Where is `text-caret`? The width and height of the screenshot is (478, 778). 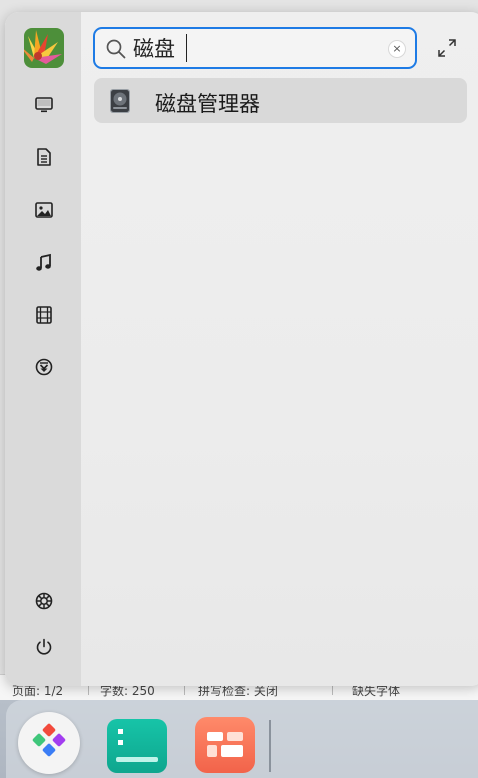
text-caret is located at coordinates (186, 48).